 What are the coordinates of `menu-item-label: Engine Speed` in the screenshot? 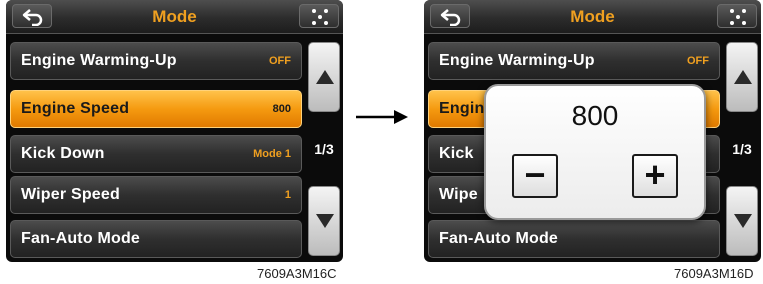 It's located at (75, 108).